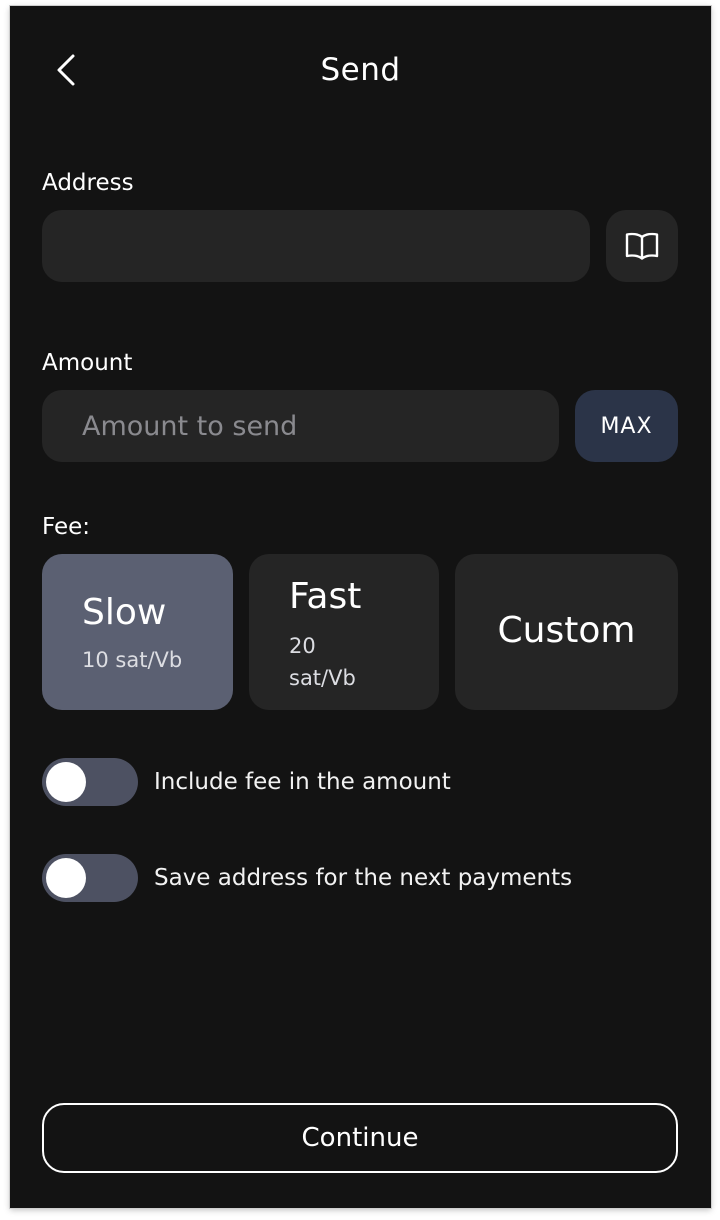 This screenshot has height=1220, width=720. I want to click on page-title: Send, so click(360, 70).